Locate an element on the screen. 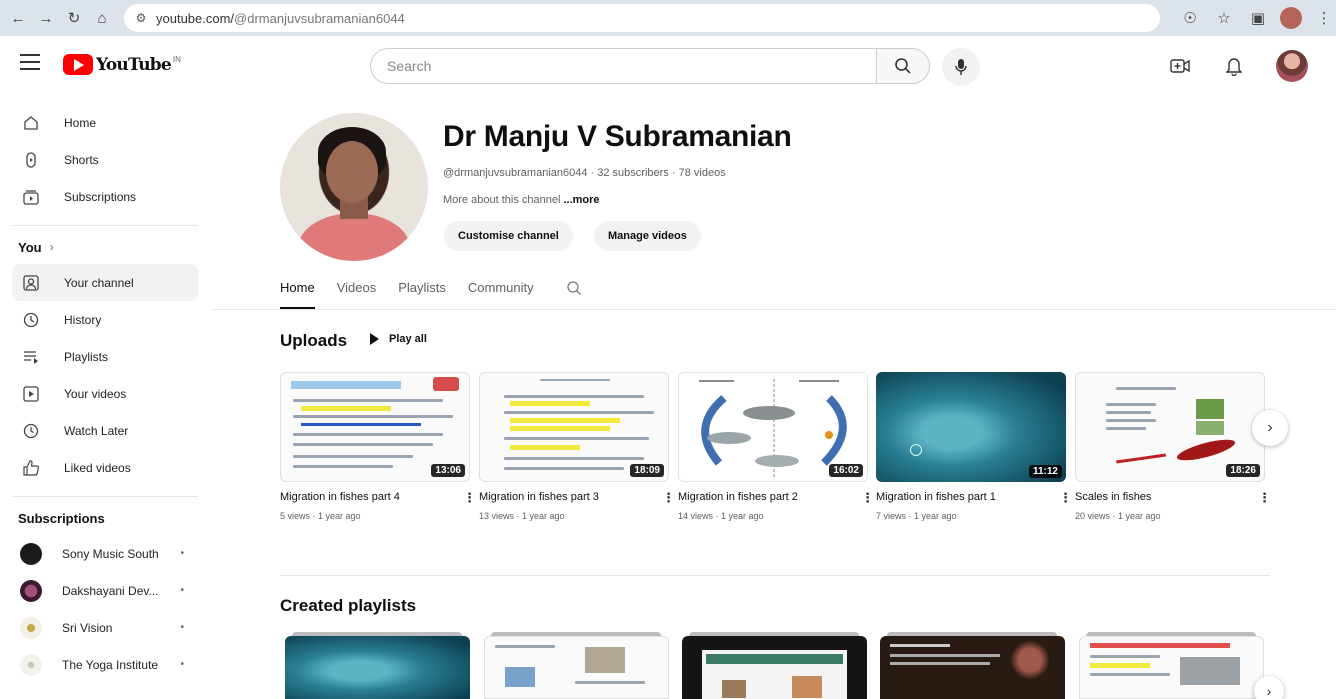 The image size is (1336, 699). home-browser-icon: ⌂ is located at coordinates (102, 18).